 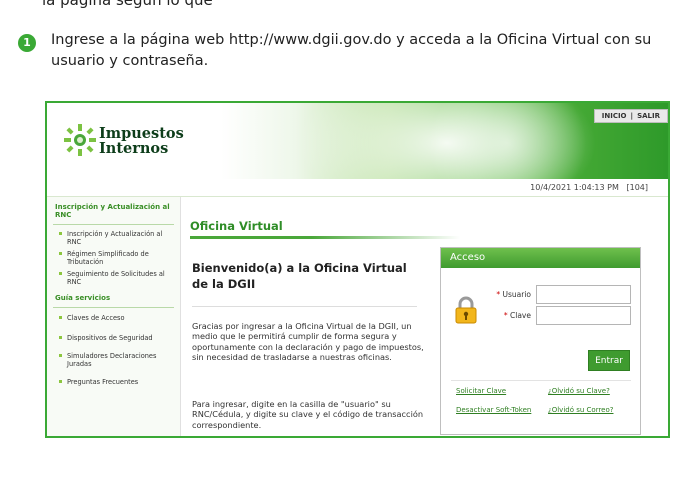 I want to click on step-number-badge: 1, so click(x=27, y=43).